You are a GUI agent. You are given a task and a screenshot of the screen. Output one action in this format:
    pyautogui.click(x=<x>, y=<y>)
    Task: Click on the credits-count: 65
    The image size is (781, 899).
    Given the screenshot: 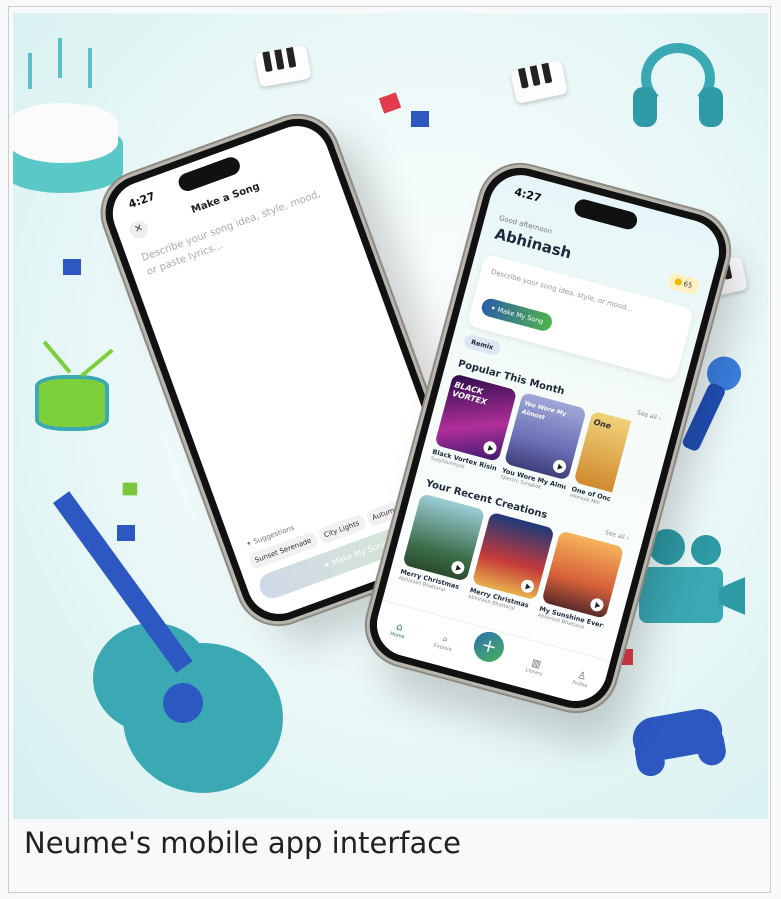 What is the action you would take?
    pyautogui.click(x=688, y=285)
    